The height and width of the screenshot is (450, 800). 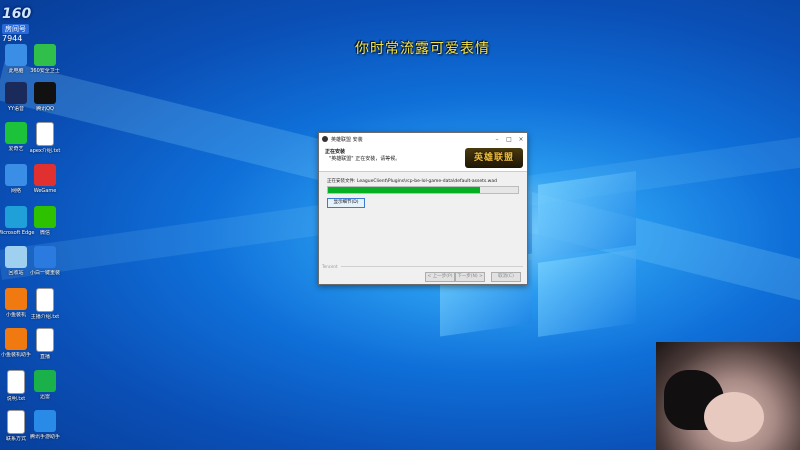 What do you see at coordinates (45, 175) in the screenshot?
I see `wegame-icon` at bounding box center [45, 175].